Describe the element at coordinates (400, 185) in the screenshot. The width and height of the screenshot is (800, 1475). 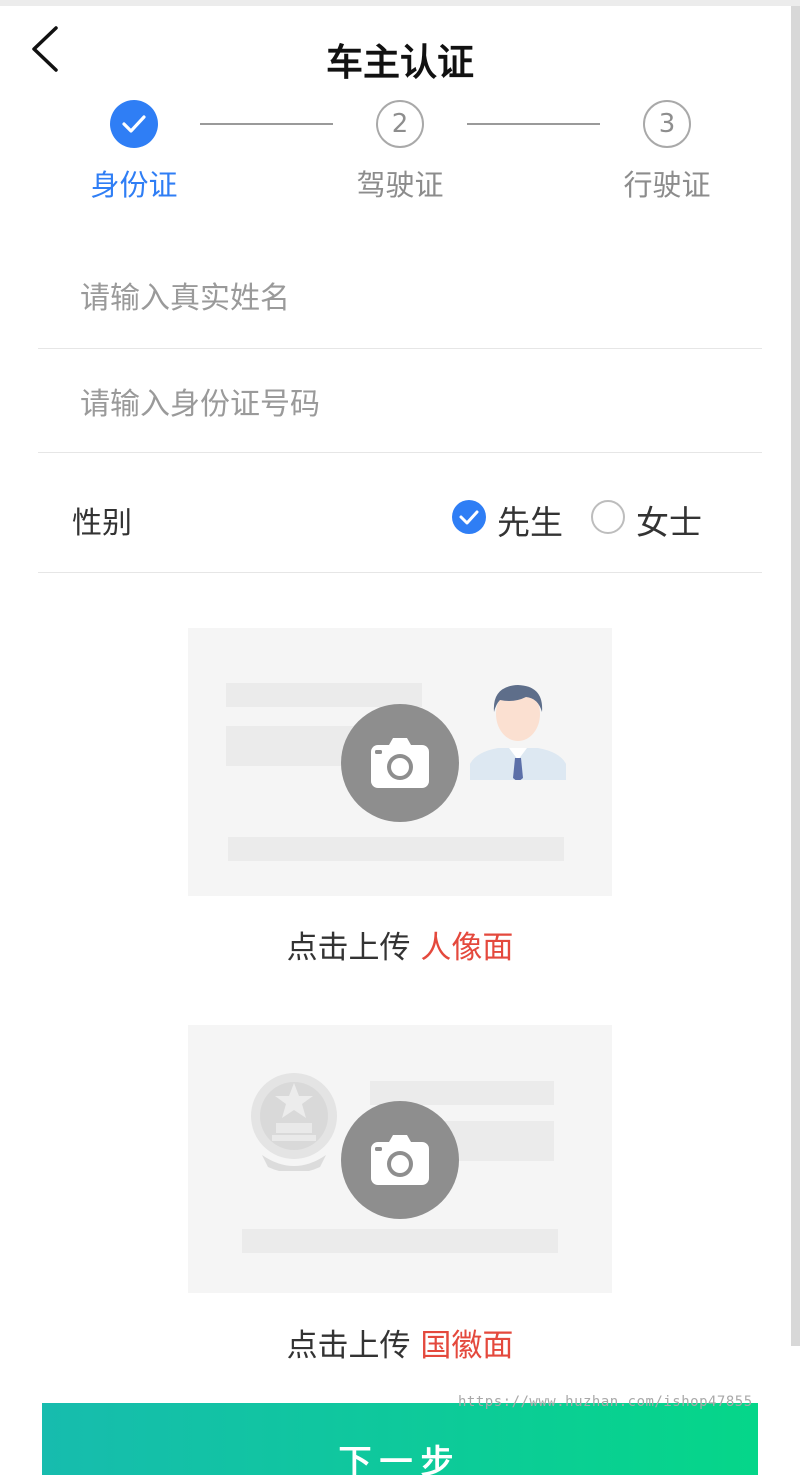
I see `step-2-label: 驾驶证` at that location.